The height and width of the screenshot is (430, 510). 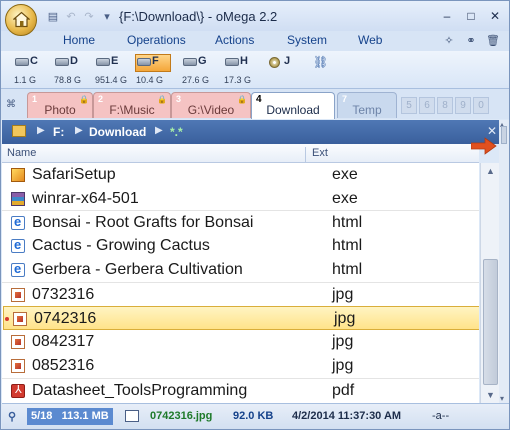 I want to click on column-name: Name, so click(x=21, y=153).